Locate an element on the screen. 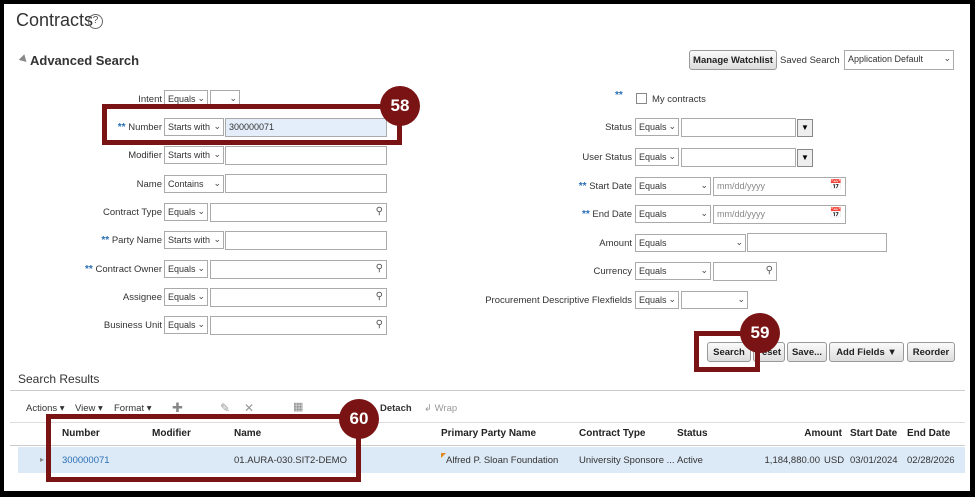  party-name-operator: Starts with ⌄ is located at coordinates (194, 240).